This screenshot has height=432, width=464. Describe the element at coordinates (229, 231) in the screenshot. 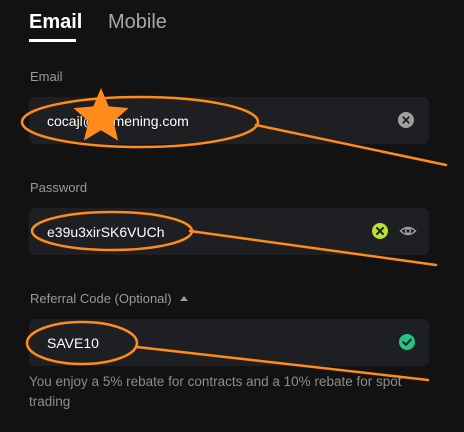

I see `password-field: e39u3xirSK6VUCh` at that location.